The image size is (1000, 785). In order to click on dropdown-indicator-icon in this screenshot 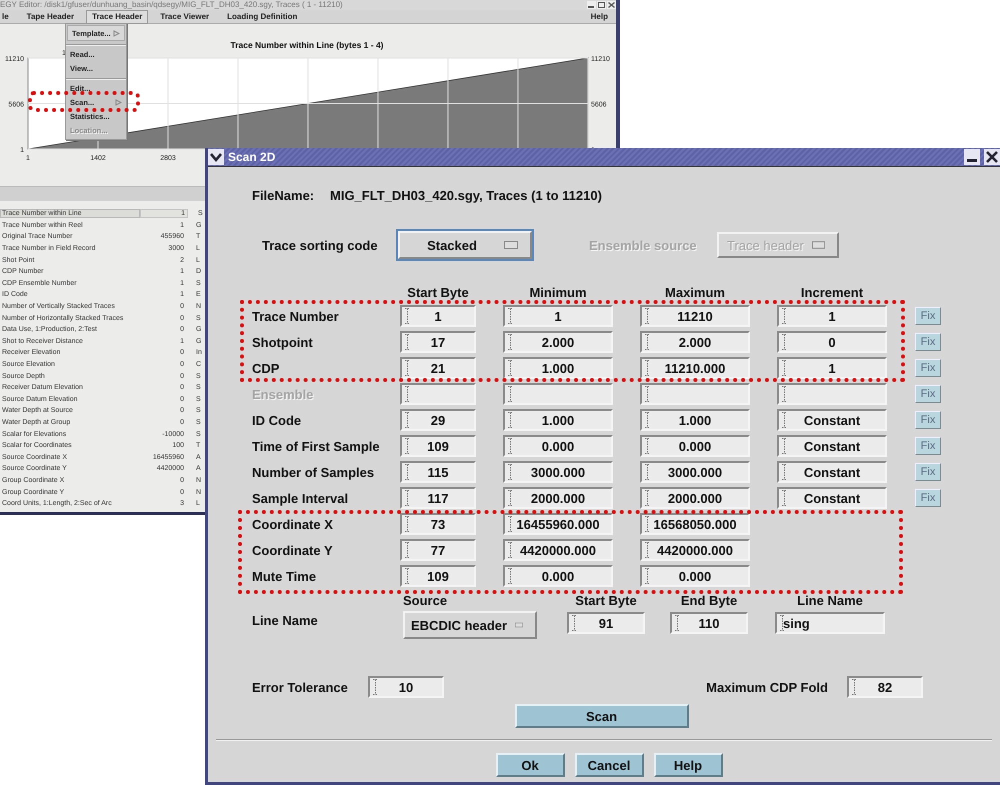, I will do `click(818, 245)`.